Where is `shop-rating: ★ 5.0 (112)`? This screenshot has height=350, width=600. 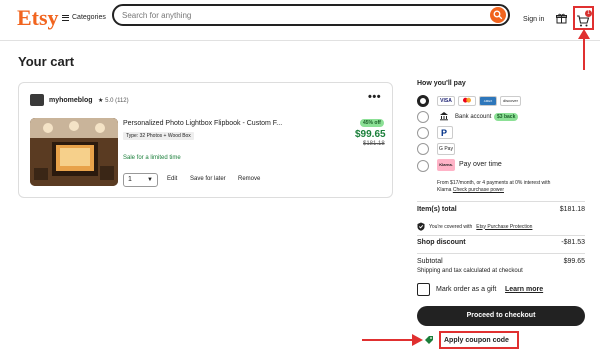
shop-rating: ★ 5.0 (112) is located at coordinates (113, 100).